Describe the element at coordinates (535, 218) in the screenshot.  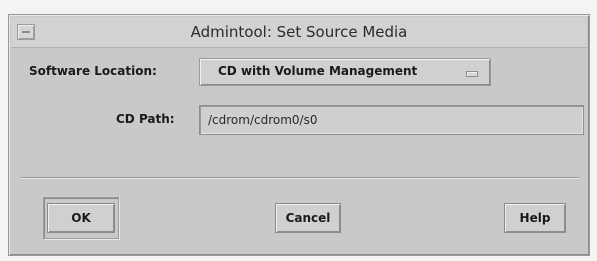
I see `help-button: Help` at that location.